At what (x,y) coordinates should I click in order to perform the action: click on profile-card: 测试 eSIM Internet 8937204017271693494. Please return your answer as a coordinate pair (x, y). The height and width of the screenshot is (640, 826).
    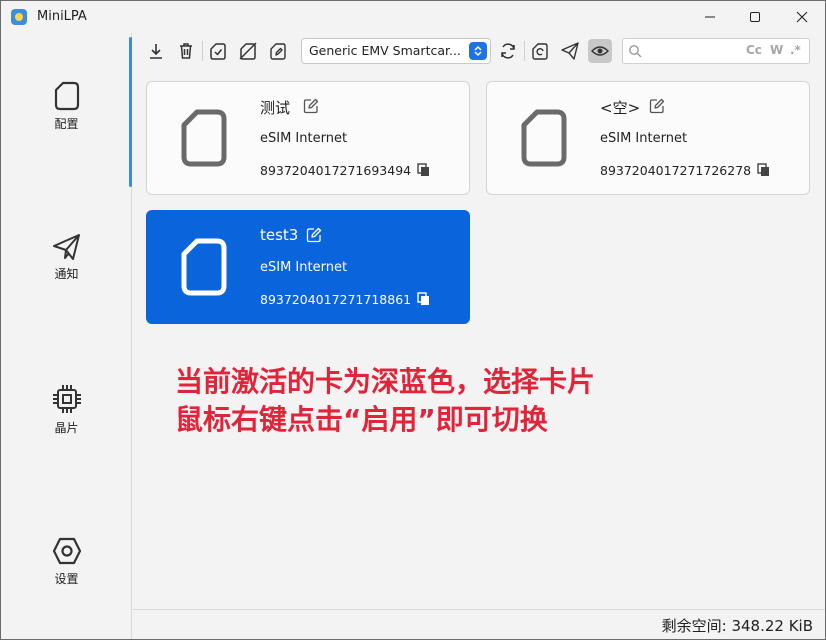
    Looking at the image, I should click on (308, 138).